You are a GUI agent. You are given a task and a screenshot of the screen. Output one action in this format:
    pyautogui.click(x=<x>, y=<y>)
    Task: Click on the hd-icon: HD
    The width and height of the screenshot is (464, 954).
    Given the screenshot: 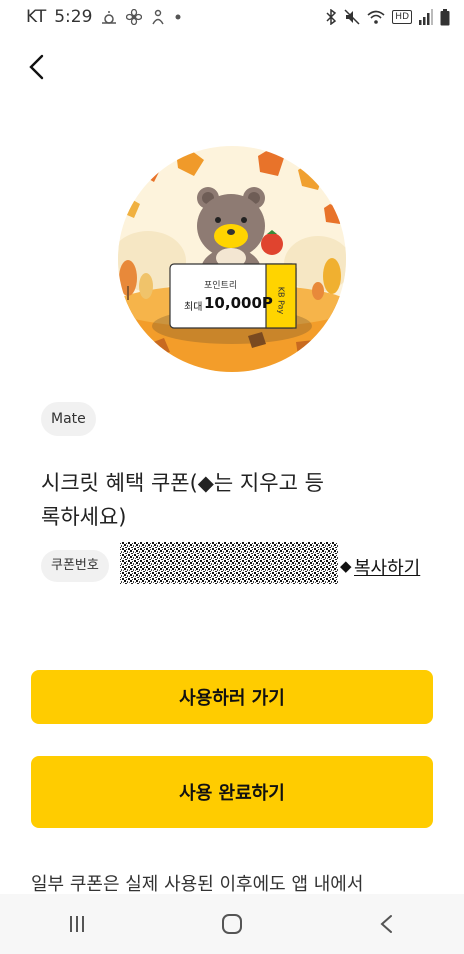 What is the action you would take?
    pyautogui.click(x=402, y=17)
    